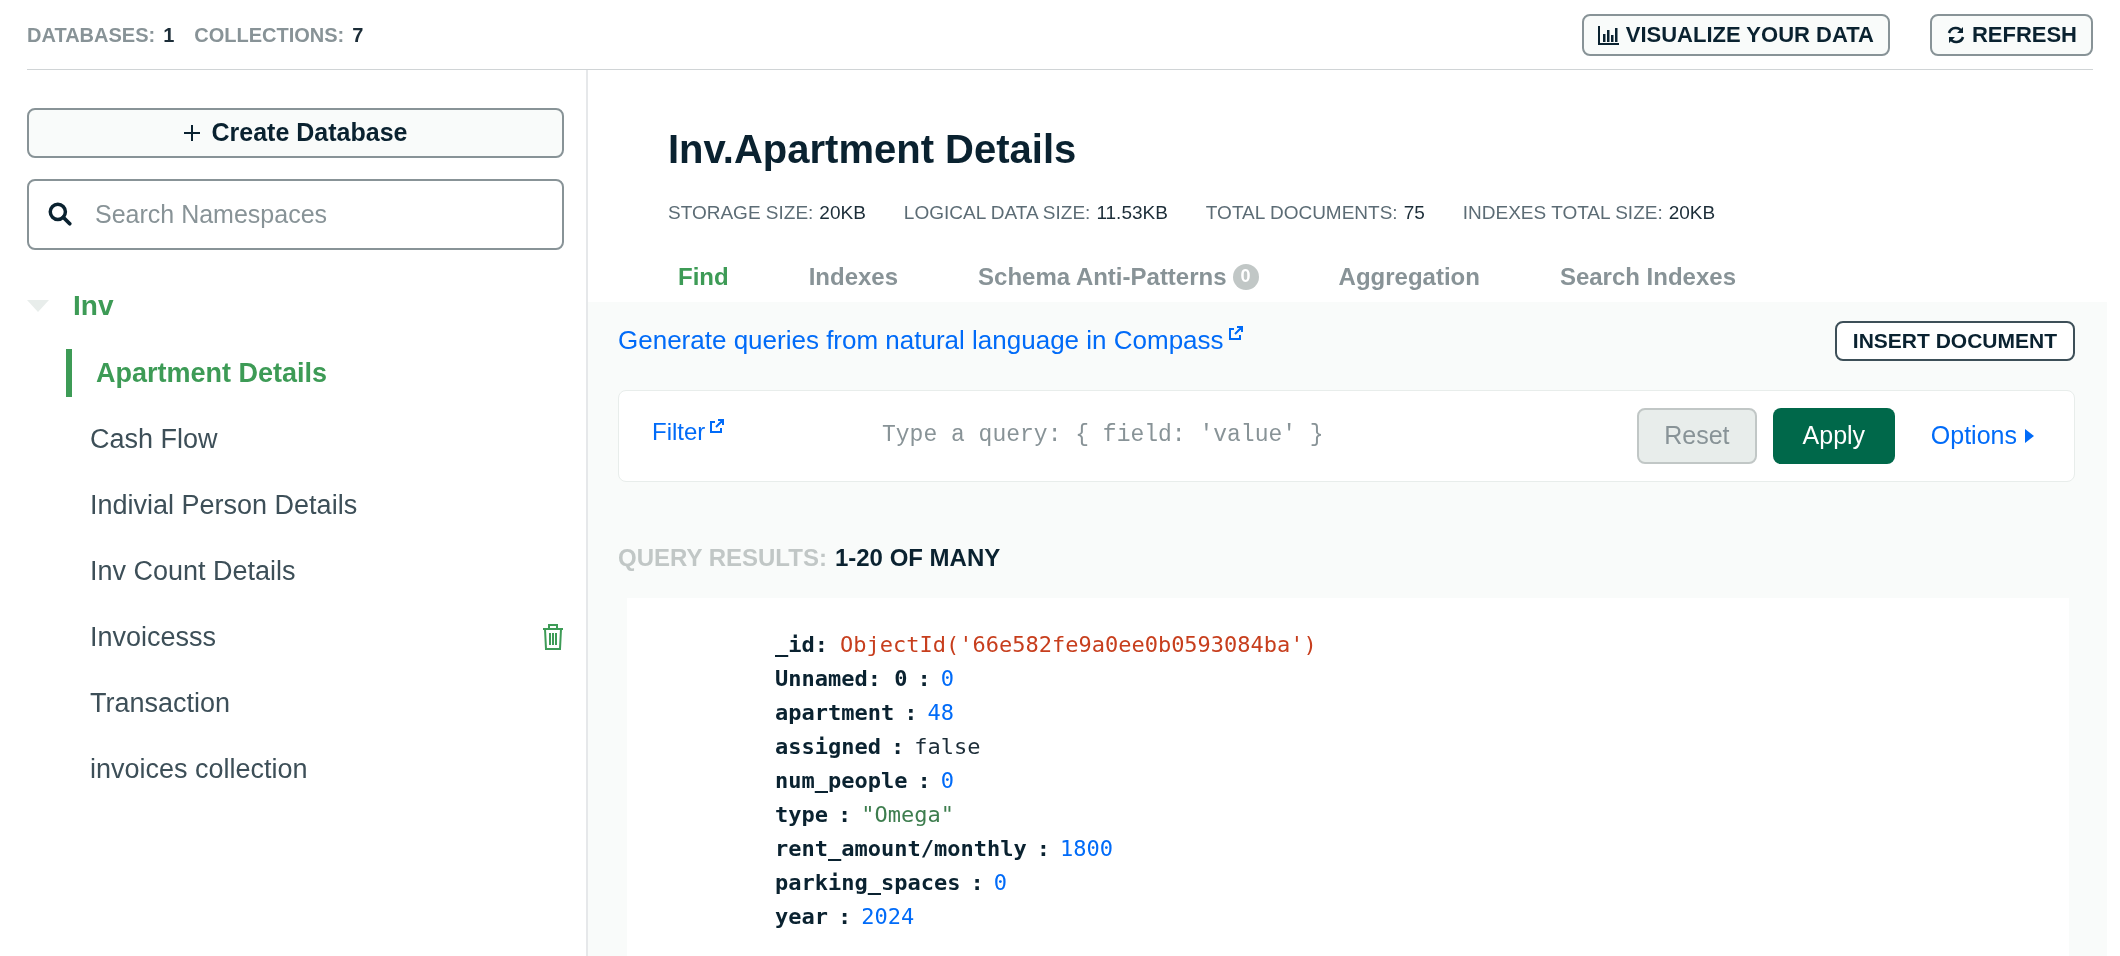 The width and height of the screenshot is (2120, 956). Describe the element at coordinates (1954, 340) in the screenshot. I see `insert-document-button: INSERT DOCUMENT` at that location.